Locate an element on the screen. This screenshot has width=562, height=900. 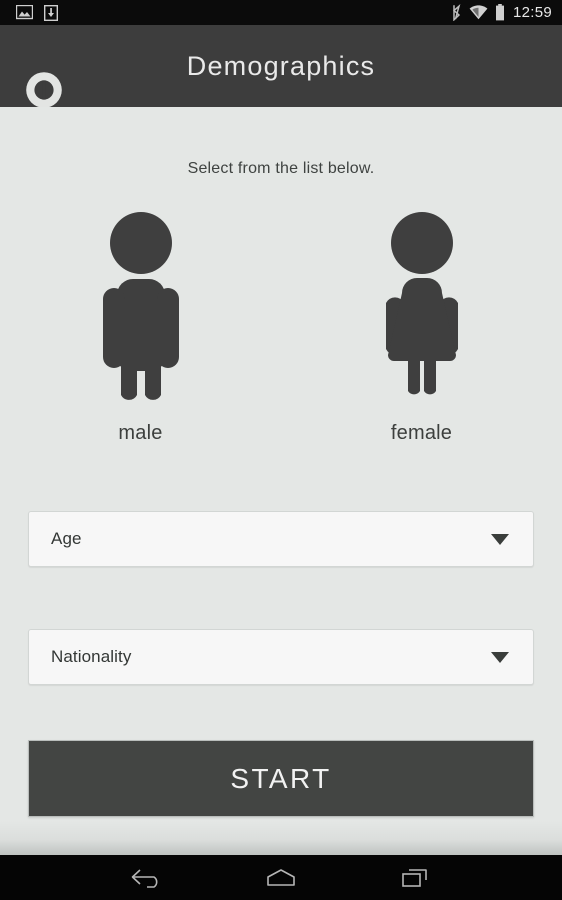
battery-icon is located at coordinates (499, 12).